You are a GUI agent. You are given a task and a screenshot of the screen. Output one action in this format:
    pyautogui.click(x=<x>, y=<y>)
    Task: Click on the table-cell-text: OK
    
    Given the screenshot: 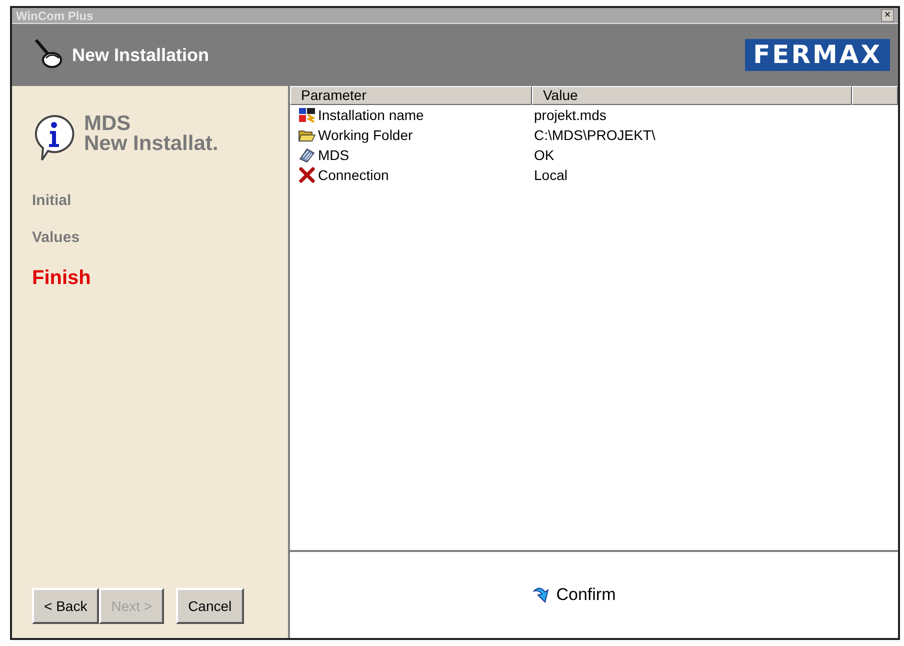 What is the action you would take?
    pyautogui.click(x=543, y=155)
    